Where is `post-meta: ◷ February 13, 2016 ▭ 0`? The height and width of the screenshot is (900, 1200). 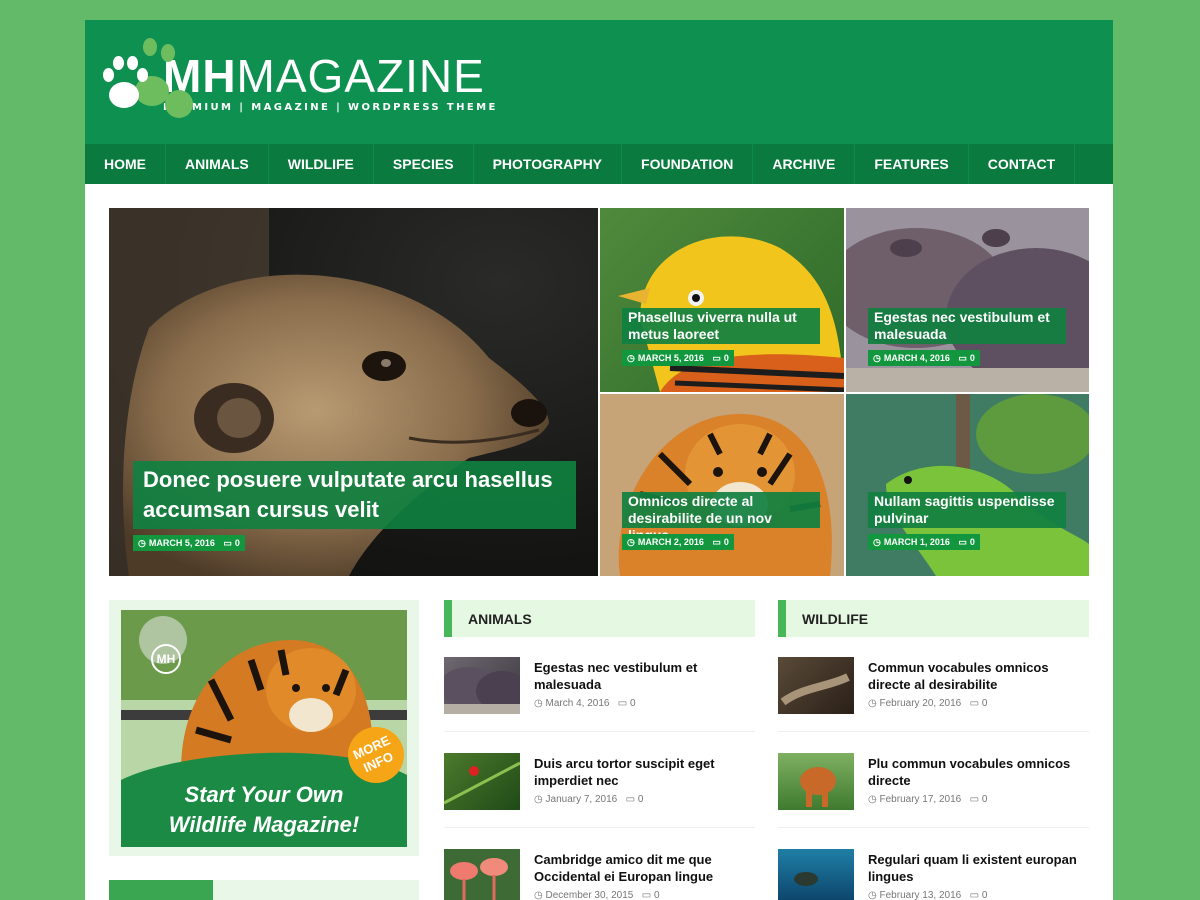 post-meta: ◷ February 13, 2016 ▭ 0 is located at coordinates (928, 895).